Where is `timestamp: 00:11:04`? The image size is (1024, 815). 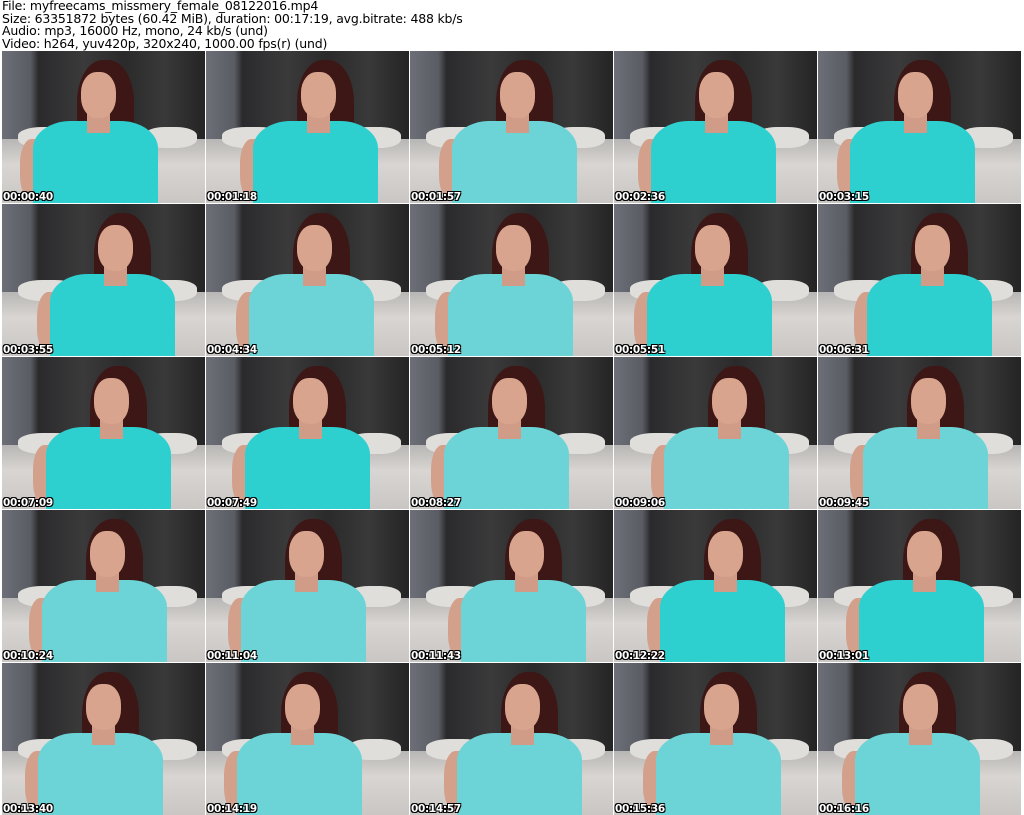 timestamp: 00:11:04 is located at coordinates (232, 656).